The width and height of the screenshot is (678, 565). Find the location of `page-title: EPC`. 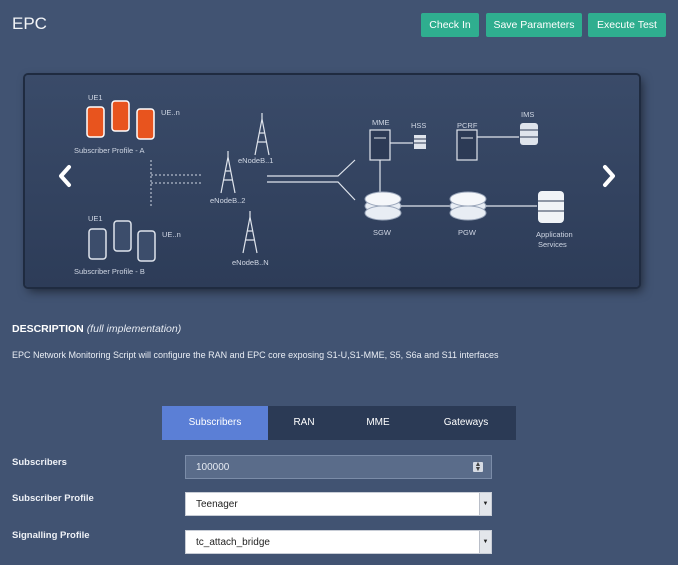

page-title: EPC is located at coordinates (29, 23).